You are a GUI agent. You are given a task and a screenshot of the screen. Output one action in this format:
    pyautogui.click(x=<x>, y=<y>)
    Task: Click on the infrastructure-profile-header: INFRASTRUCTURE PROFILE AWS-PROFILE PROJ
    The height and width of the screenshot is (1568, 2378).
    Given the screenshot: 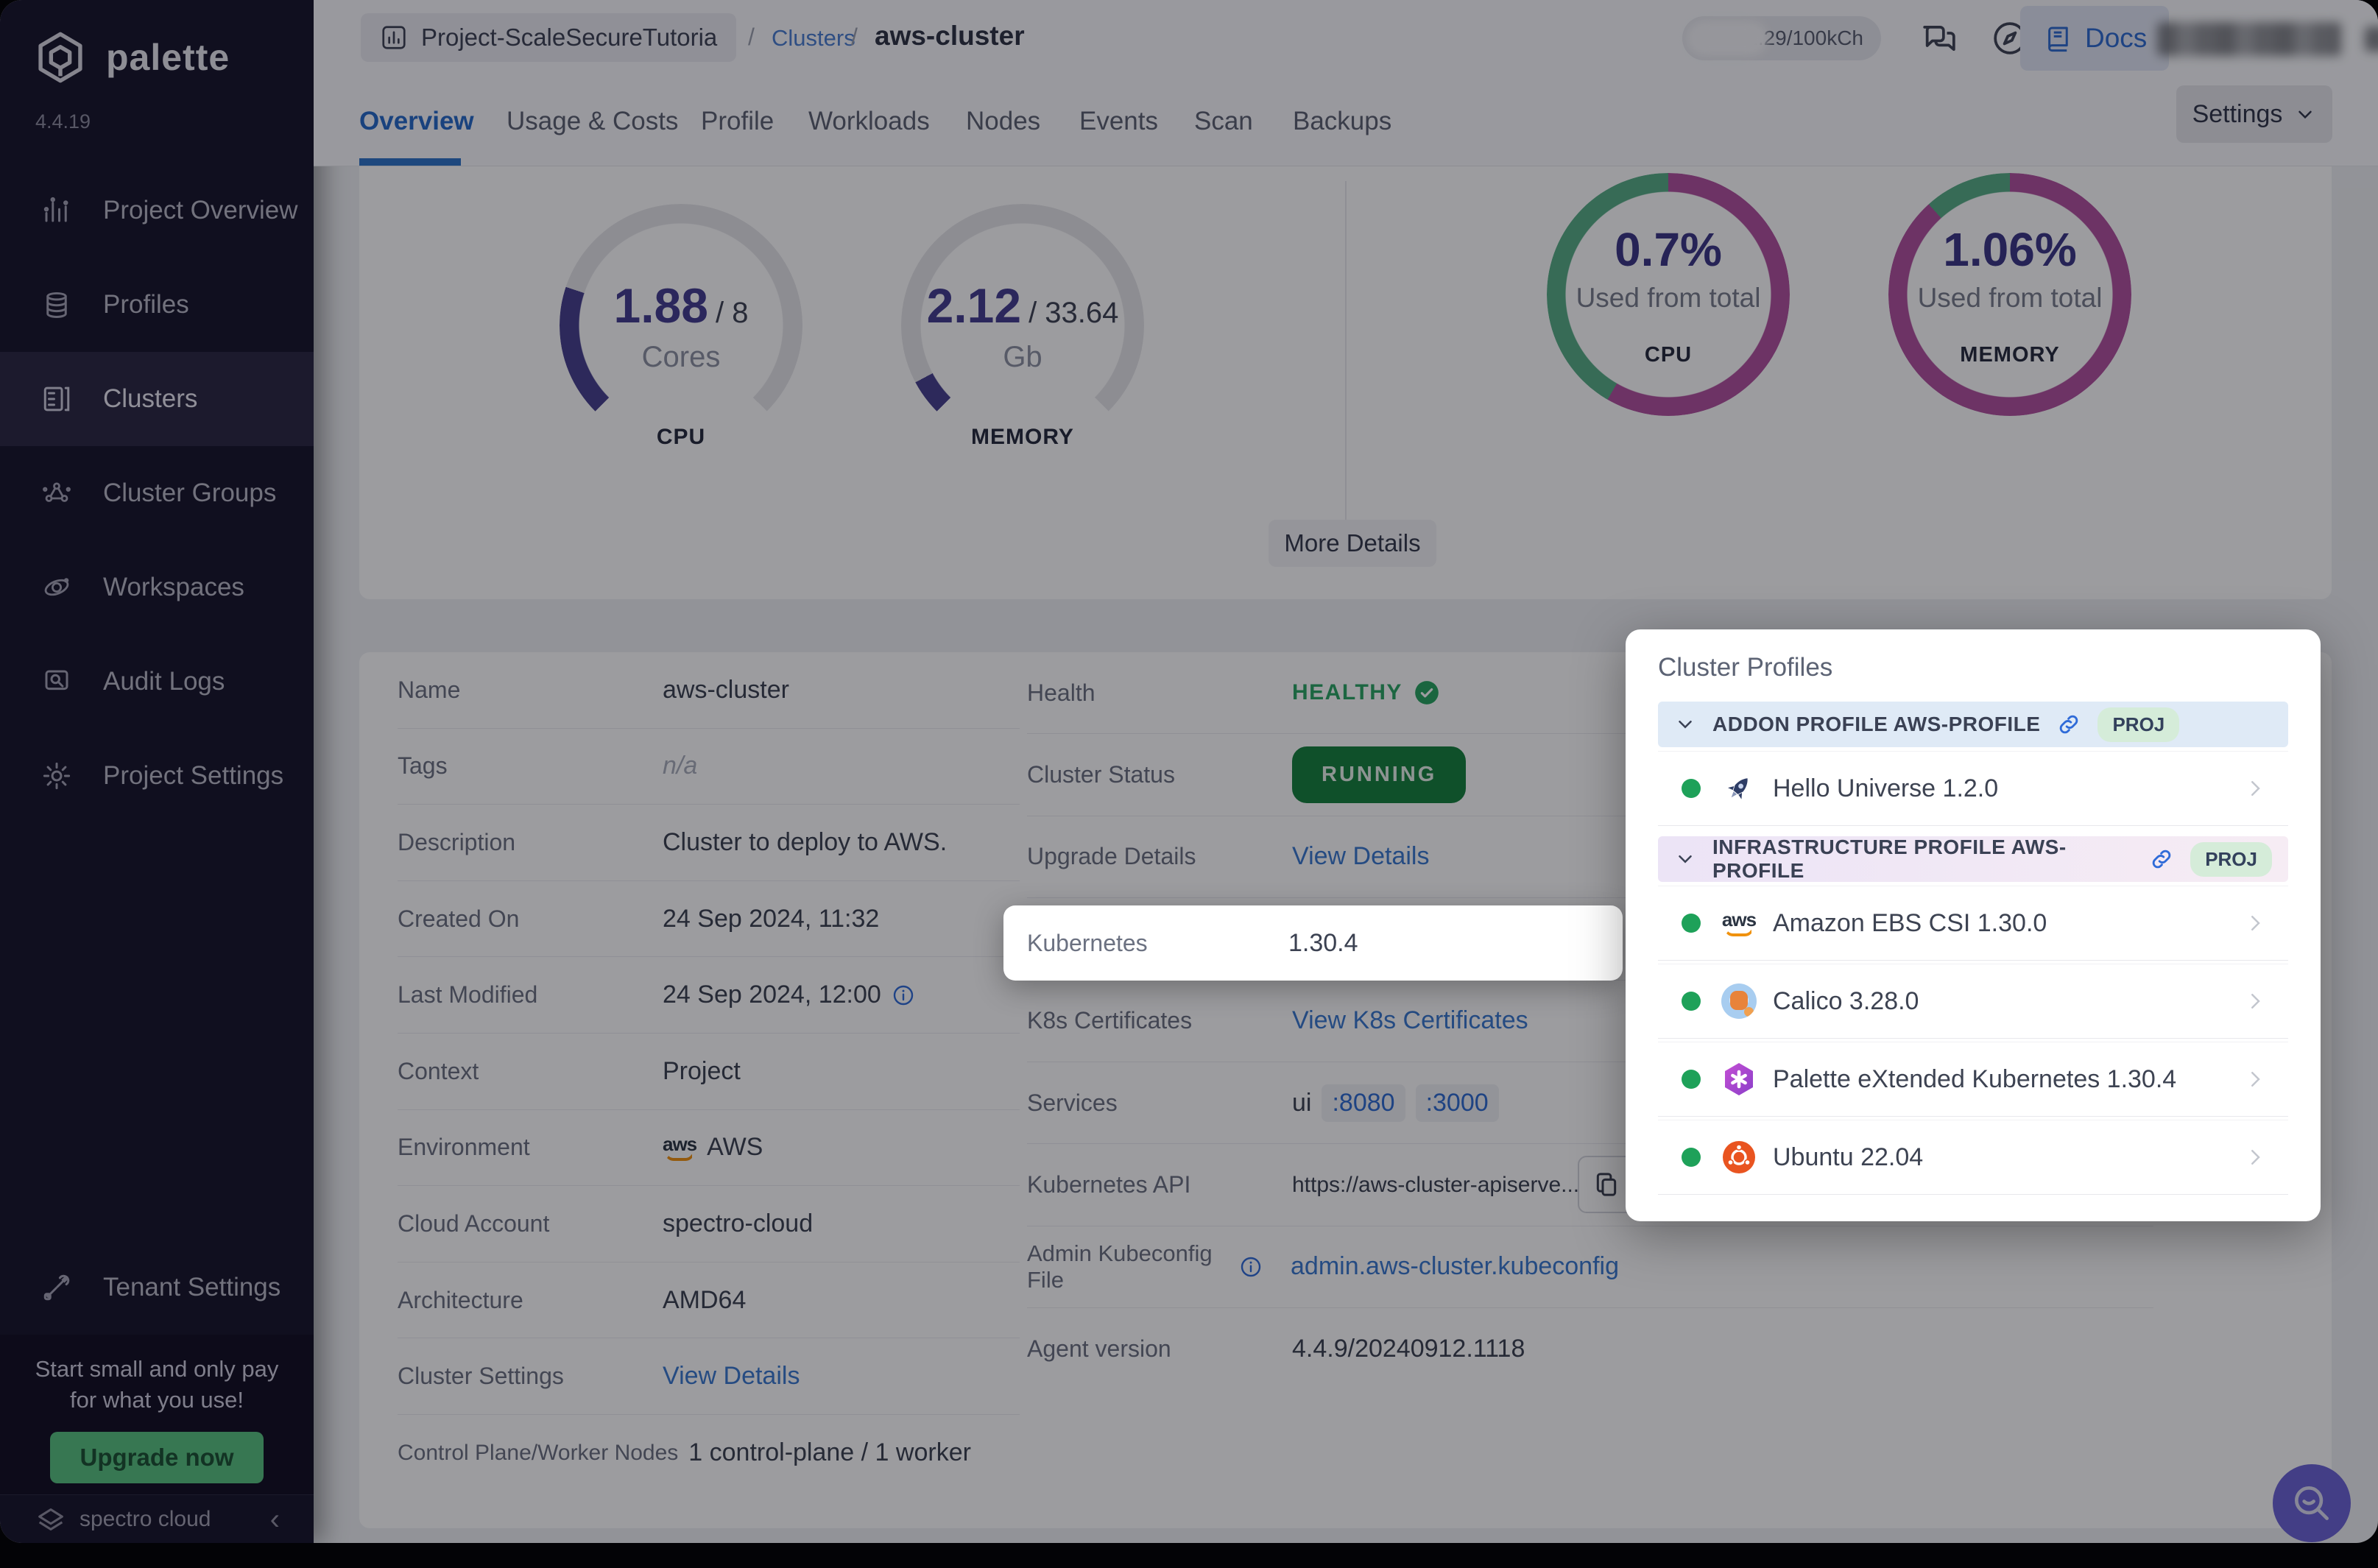 What is the action you would take?
    pyautogui.click(x=1973, y=859)
    